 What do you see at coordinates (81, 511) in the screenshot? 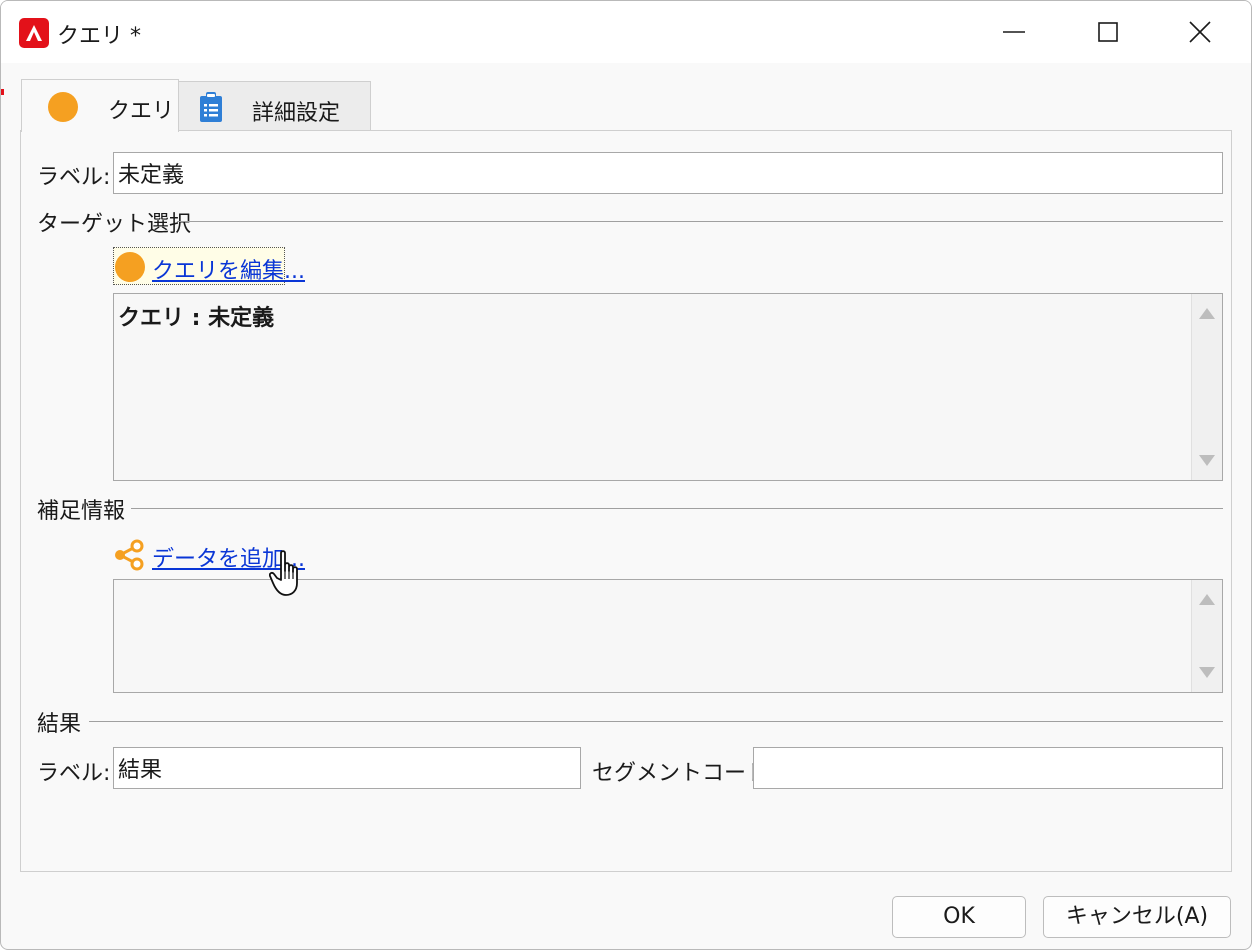
I see `supplement-title: 補足情報` at bounding box center [81, 511].